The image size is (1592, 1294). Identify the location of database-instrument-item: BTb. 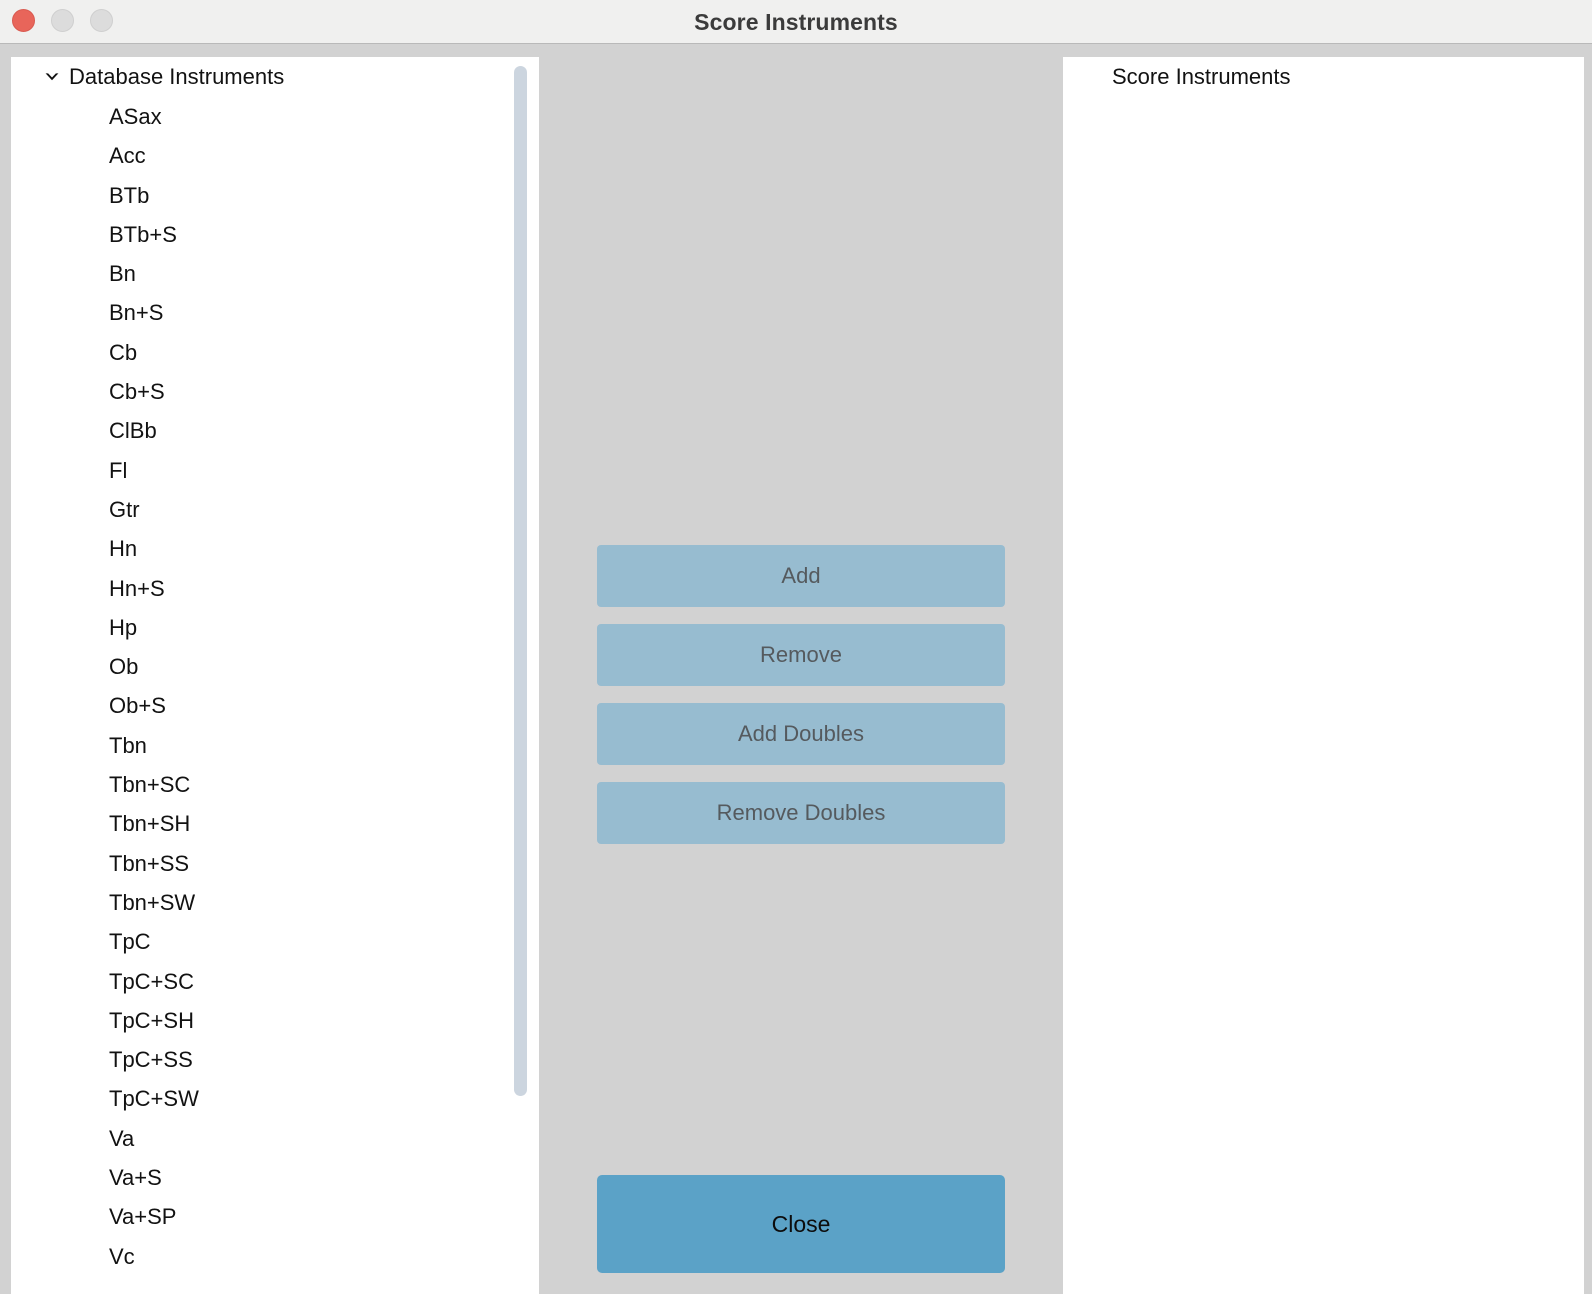
(275, 195).